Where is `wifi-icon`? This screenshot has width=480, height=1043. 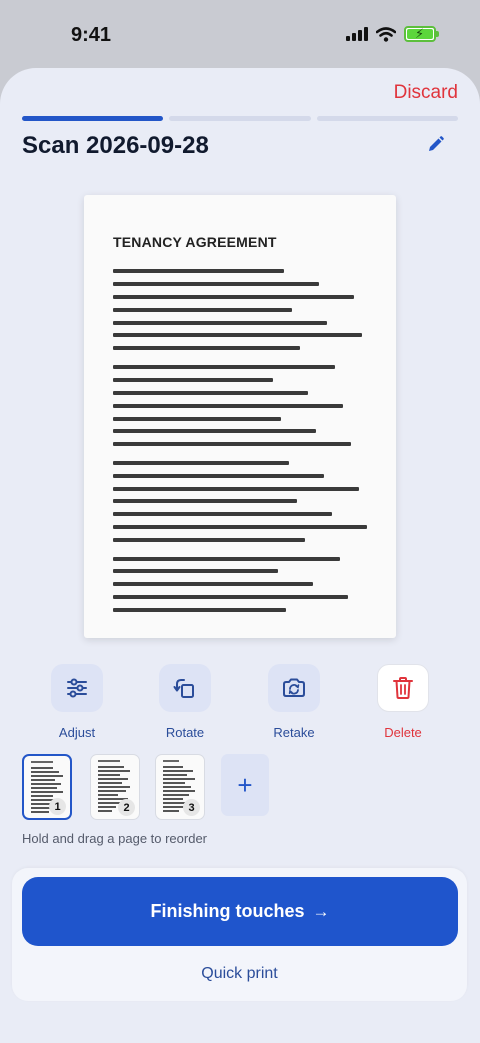 wifi-icon is located at coordinates (386, 34).